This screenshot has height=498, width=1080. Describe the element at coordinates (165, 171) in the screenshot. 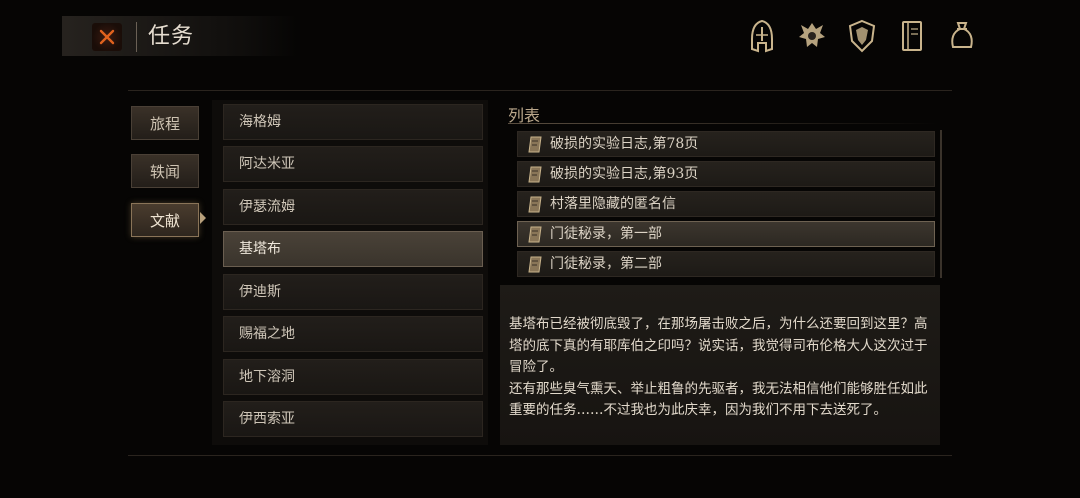

I see `category-tab-anecdotes: 轶闻` at that location.